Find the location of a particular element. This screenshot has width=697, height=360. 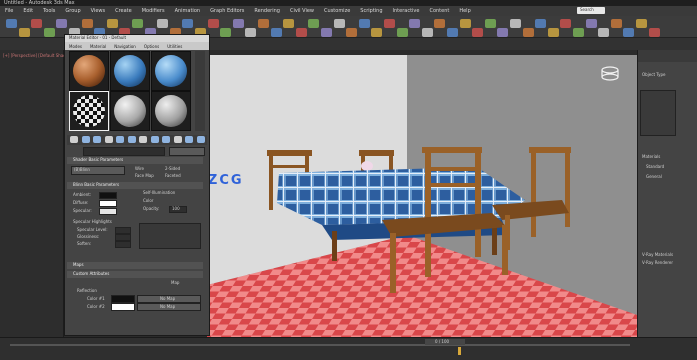

ambient-swatch is located at coordinates (108, 195).